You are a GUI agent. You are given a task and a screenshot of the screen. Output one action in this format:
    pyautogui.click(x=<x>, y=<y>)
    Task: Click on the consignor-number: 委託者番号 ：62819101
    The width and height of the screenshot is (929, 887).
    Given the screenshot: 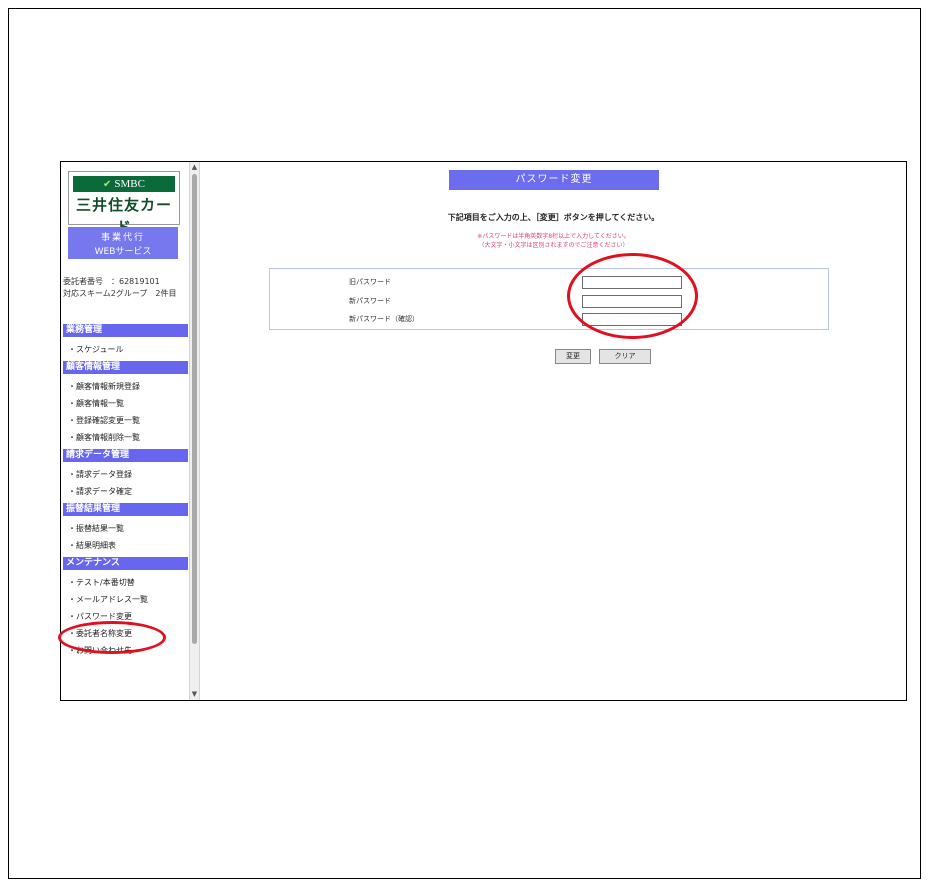 What is the action you would take?
    pyautogui.click(x=111, y=281)
    